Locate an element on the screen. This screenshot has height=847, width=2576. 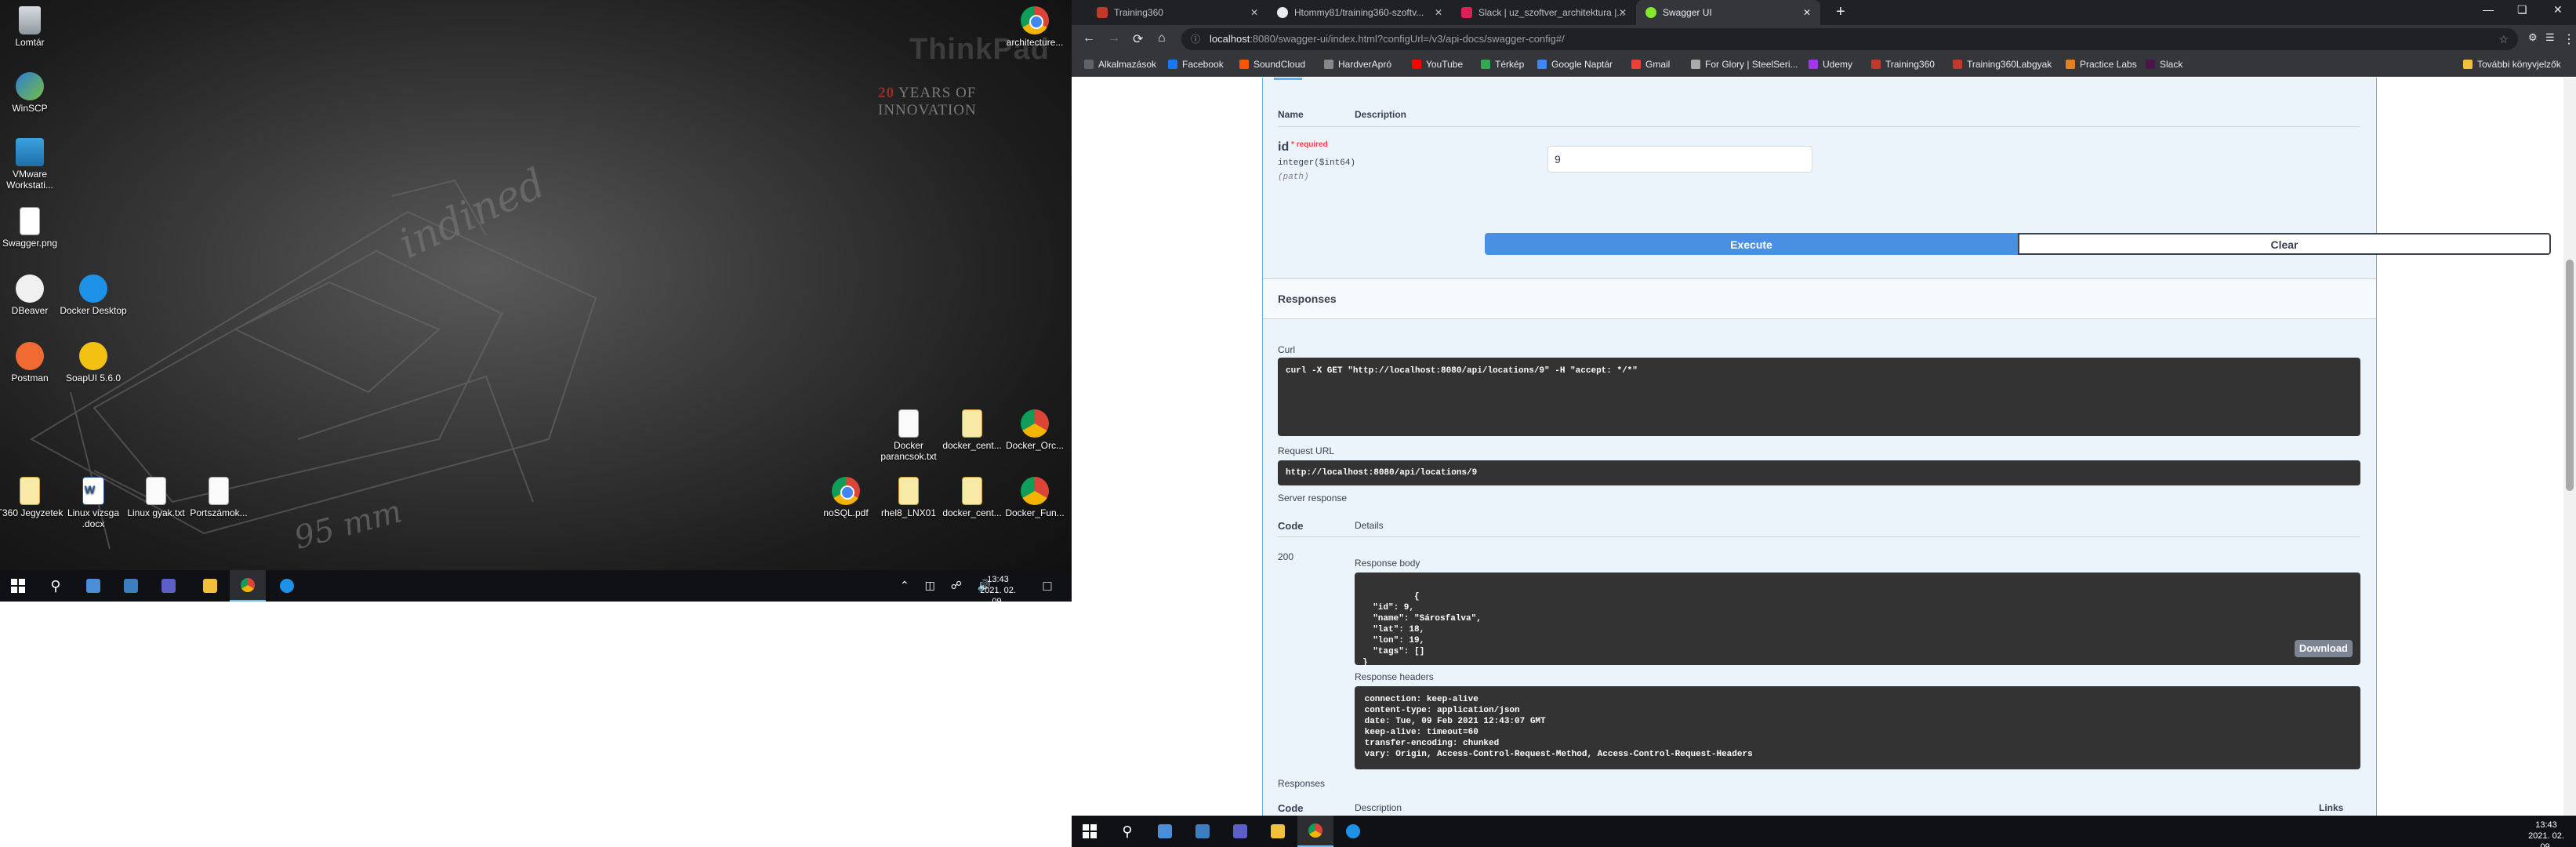
home-button: ⌂ is located at coordinates (1162, 38).